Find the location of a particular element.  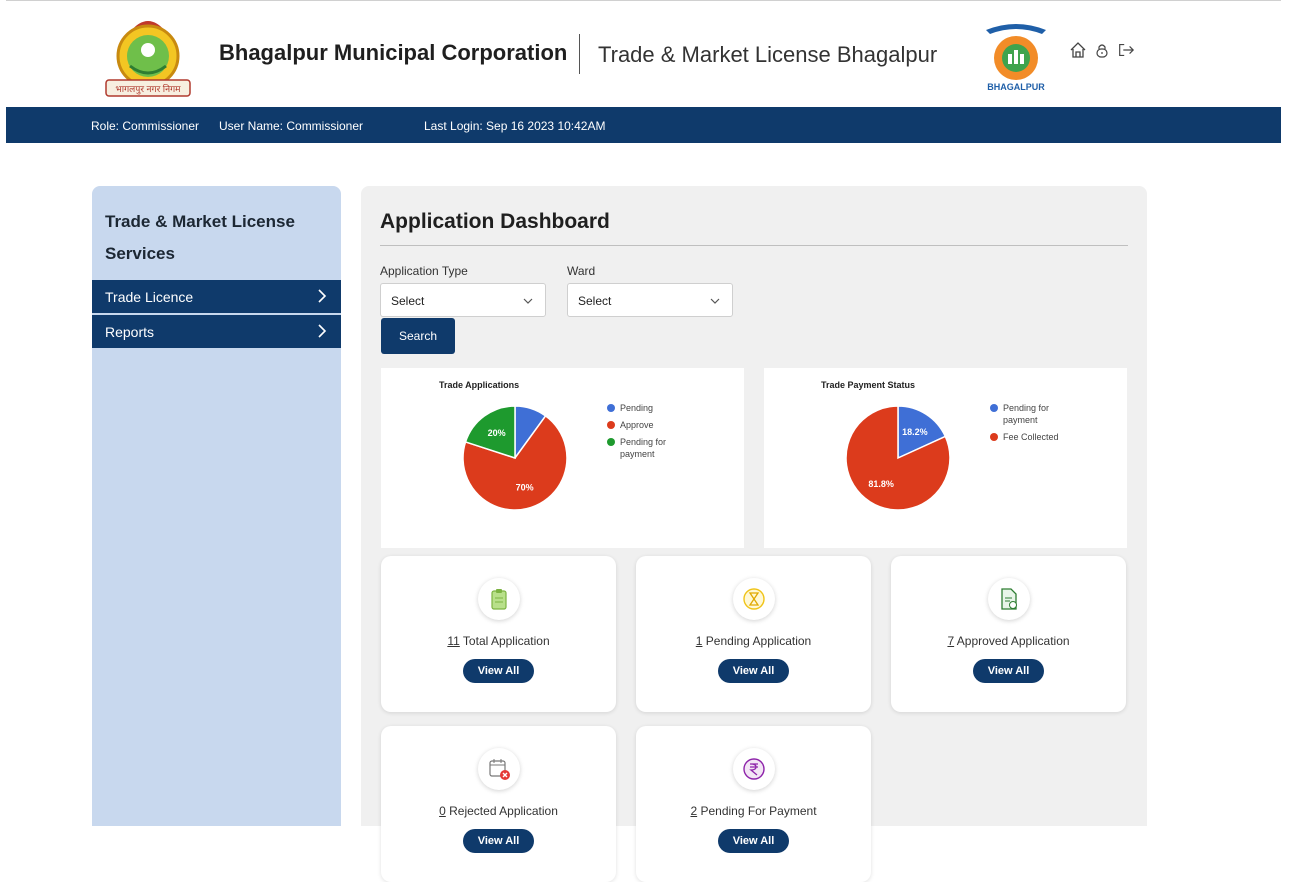

rejected-application-card: 0 Rejected Application View All is located at coordinates (498, 804).